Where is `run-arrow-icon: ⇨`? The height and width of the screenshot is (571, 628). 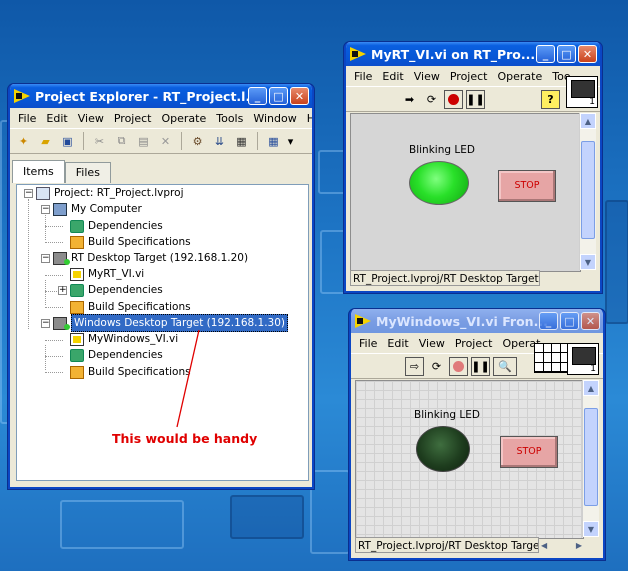 run-arrow-icon: ⇨ is located at coordinates (414, 366).